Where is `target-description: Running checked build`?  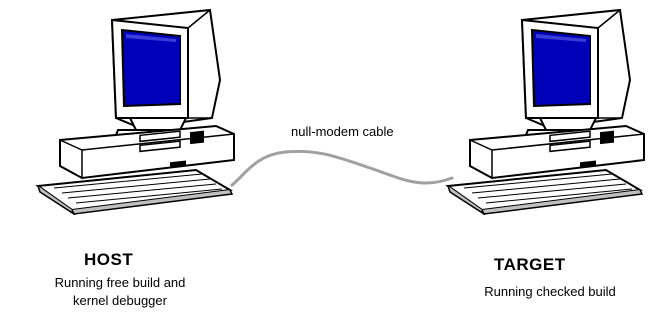 target-description: Running checked build is located at coordinates (549, 292).